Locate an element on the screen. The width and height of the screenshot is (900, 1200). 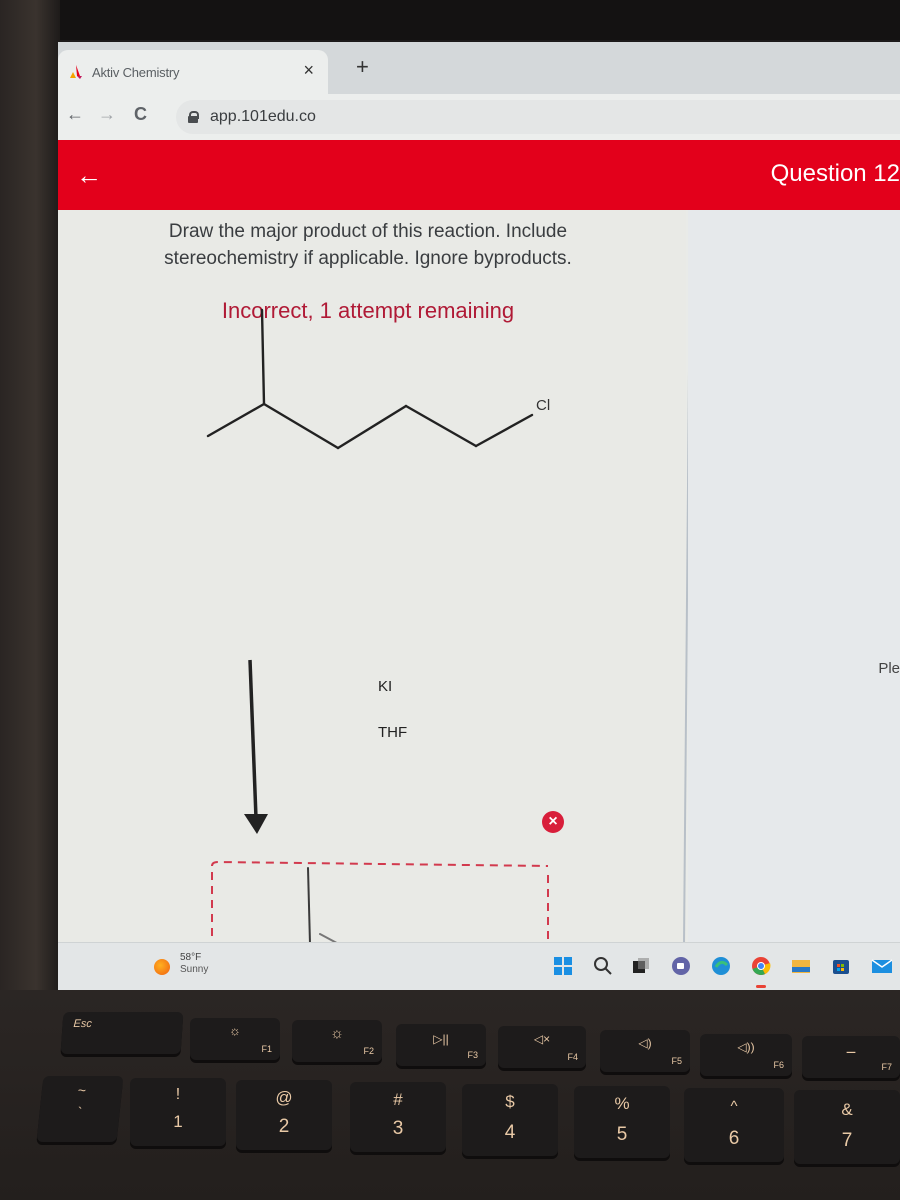
url-text: app.101edu.co is located at coordinates (263, 116).